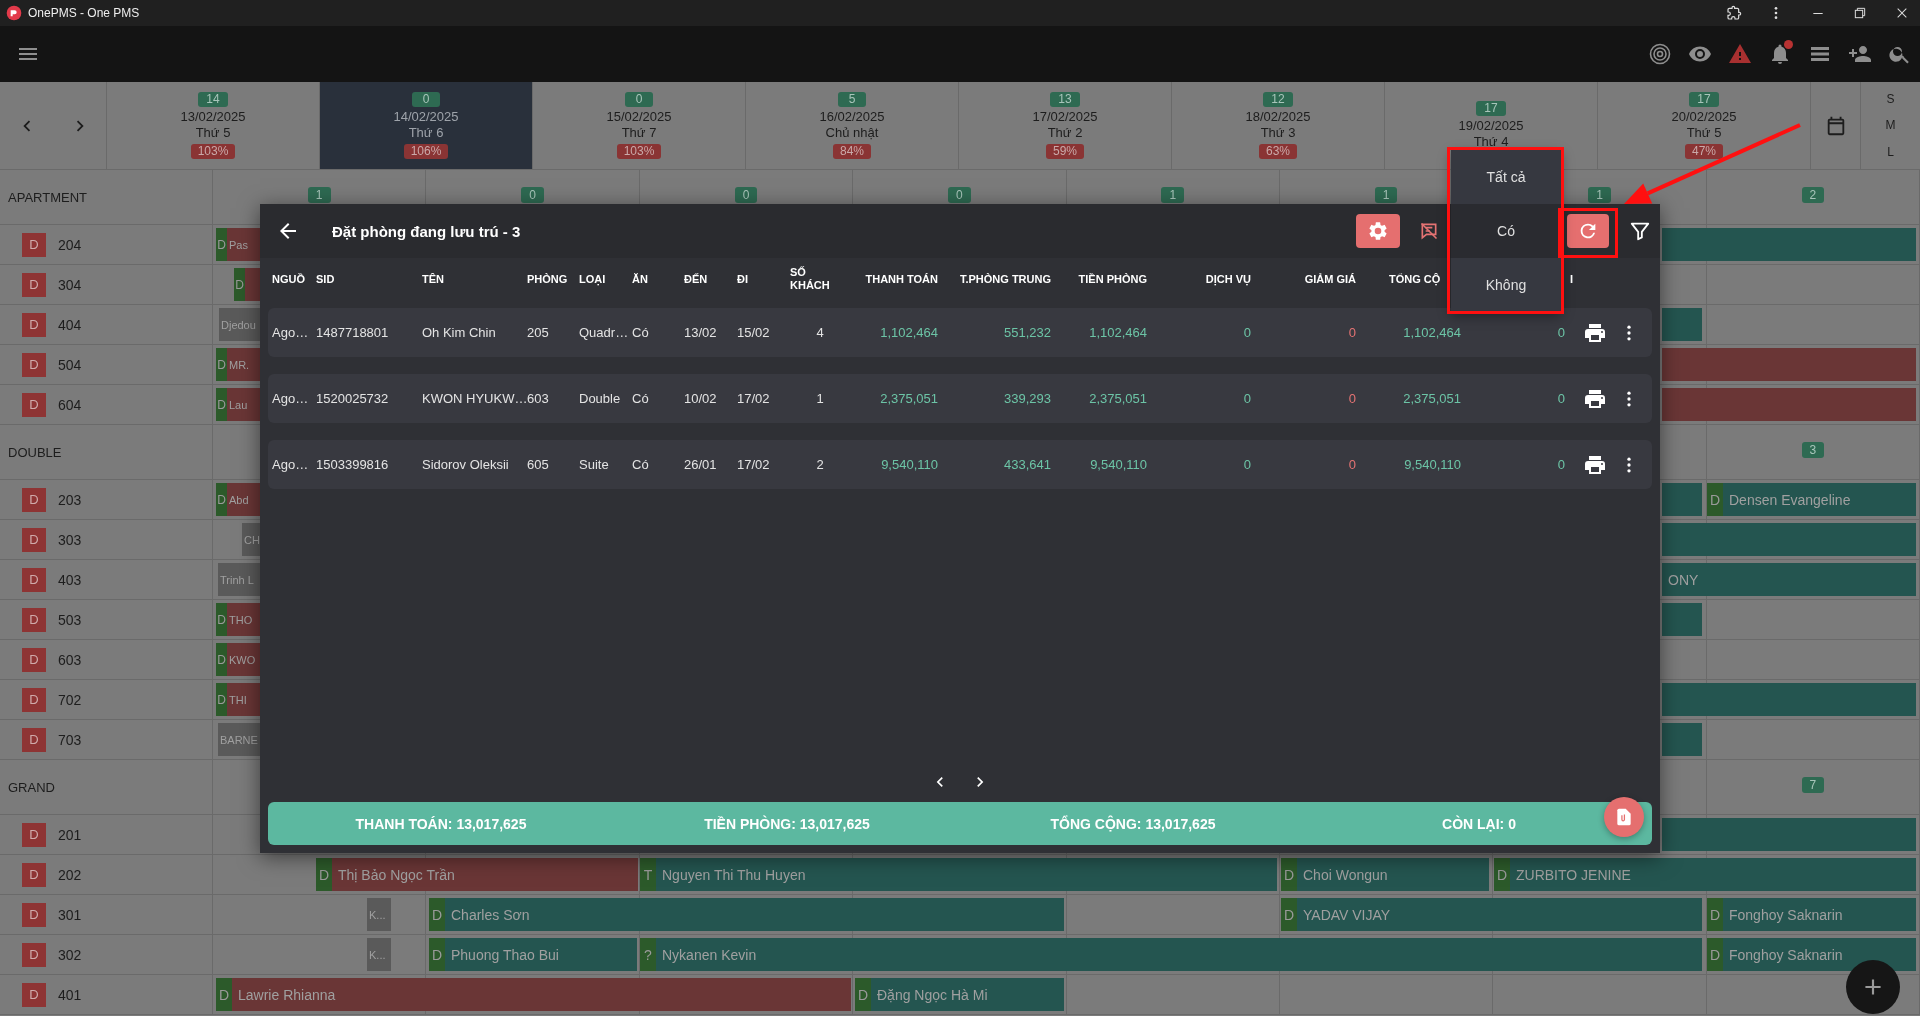  I want to click on table-cell-text: 1487718801, so click(353, 332).